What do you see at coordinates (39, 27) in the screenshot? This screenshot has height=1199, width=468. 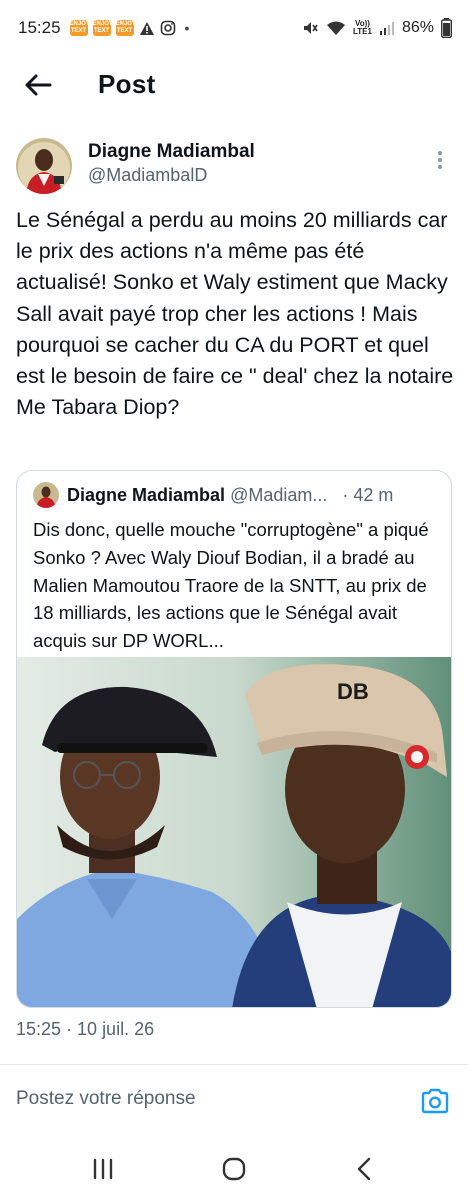 I see `status-time: 15:25` at bounding box center [39, 27].